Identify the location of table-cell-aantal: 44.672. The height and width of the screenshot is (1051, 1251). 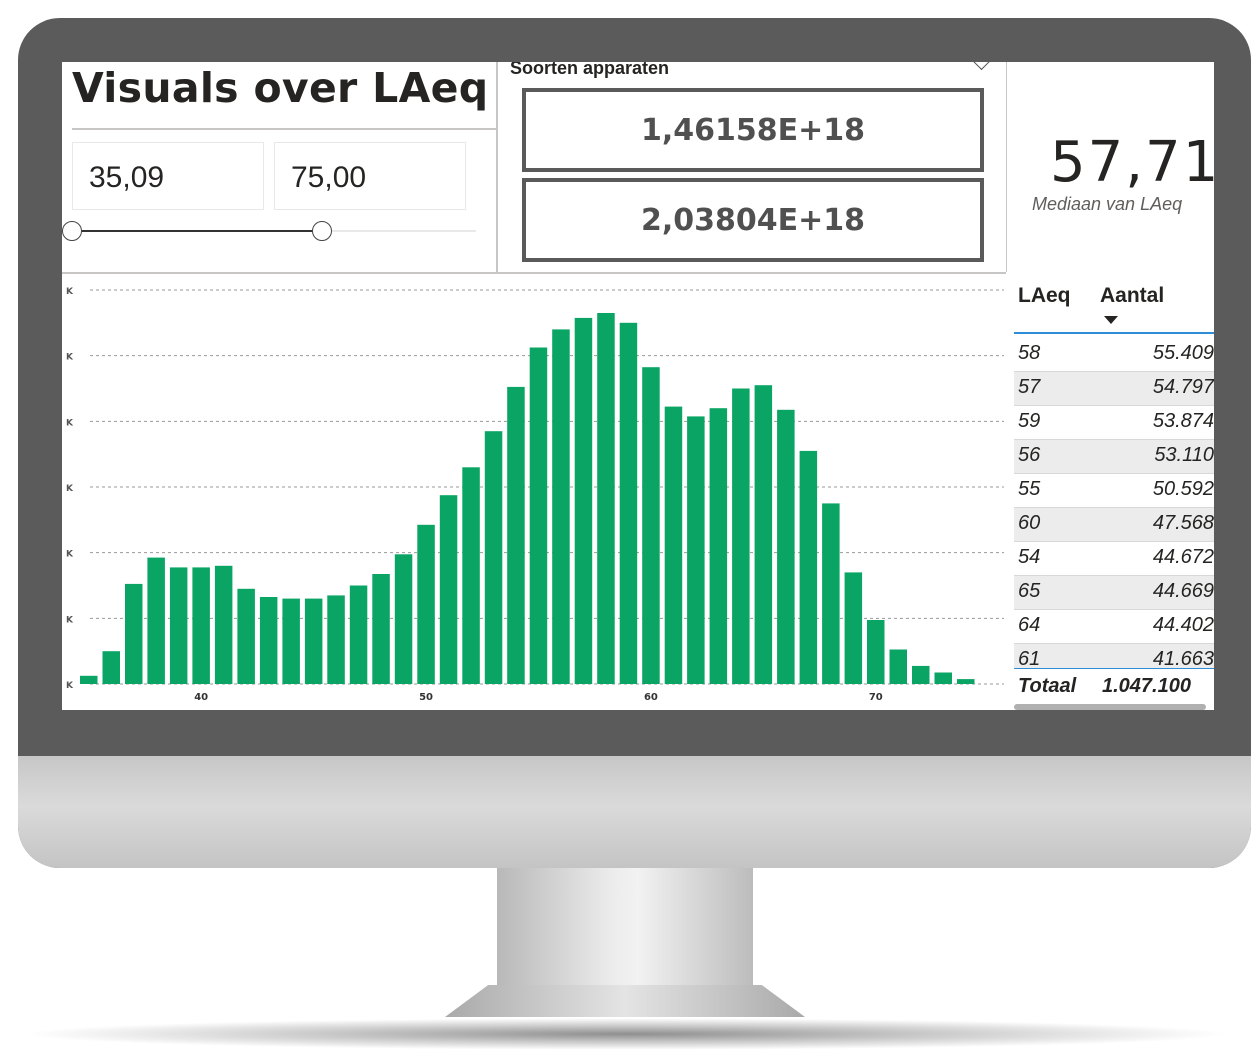
(1183, 557).